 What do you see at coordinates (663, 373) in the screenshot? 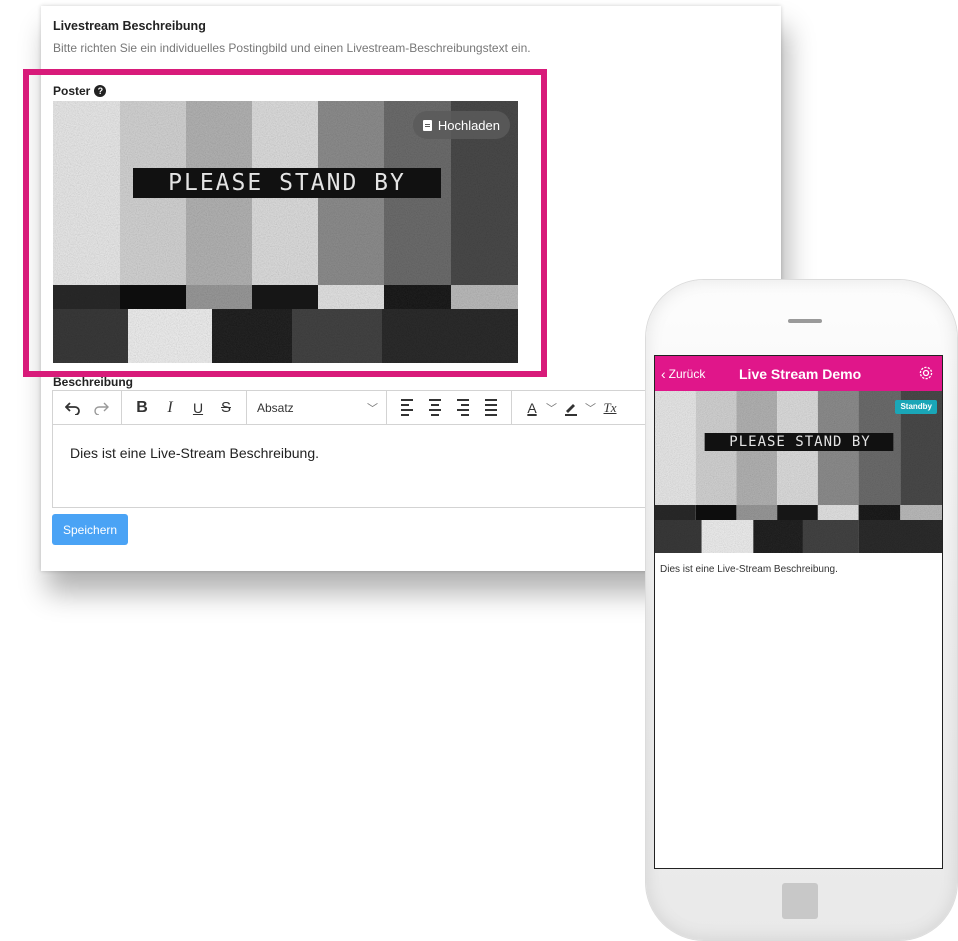
I see `chevron-left-icon: ‹` at bounding box center [663, 373].